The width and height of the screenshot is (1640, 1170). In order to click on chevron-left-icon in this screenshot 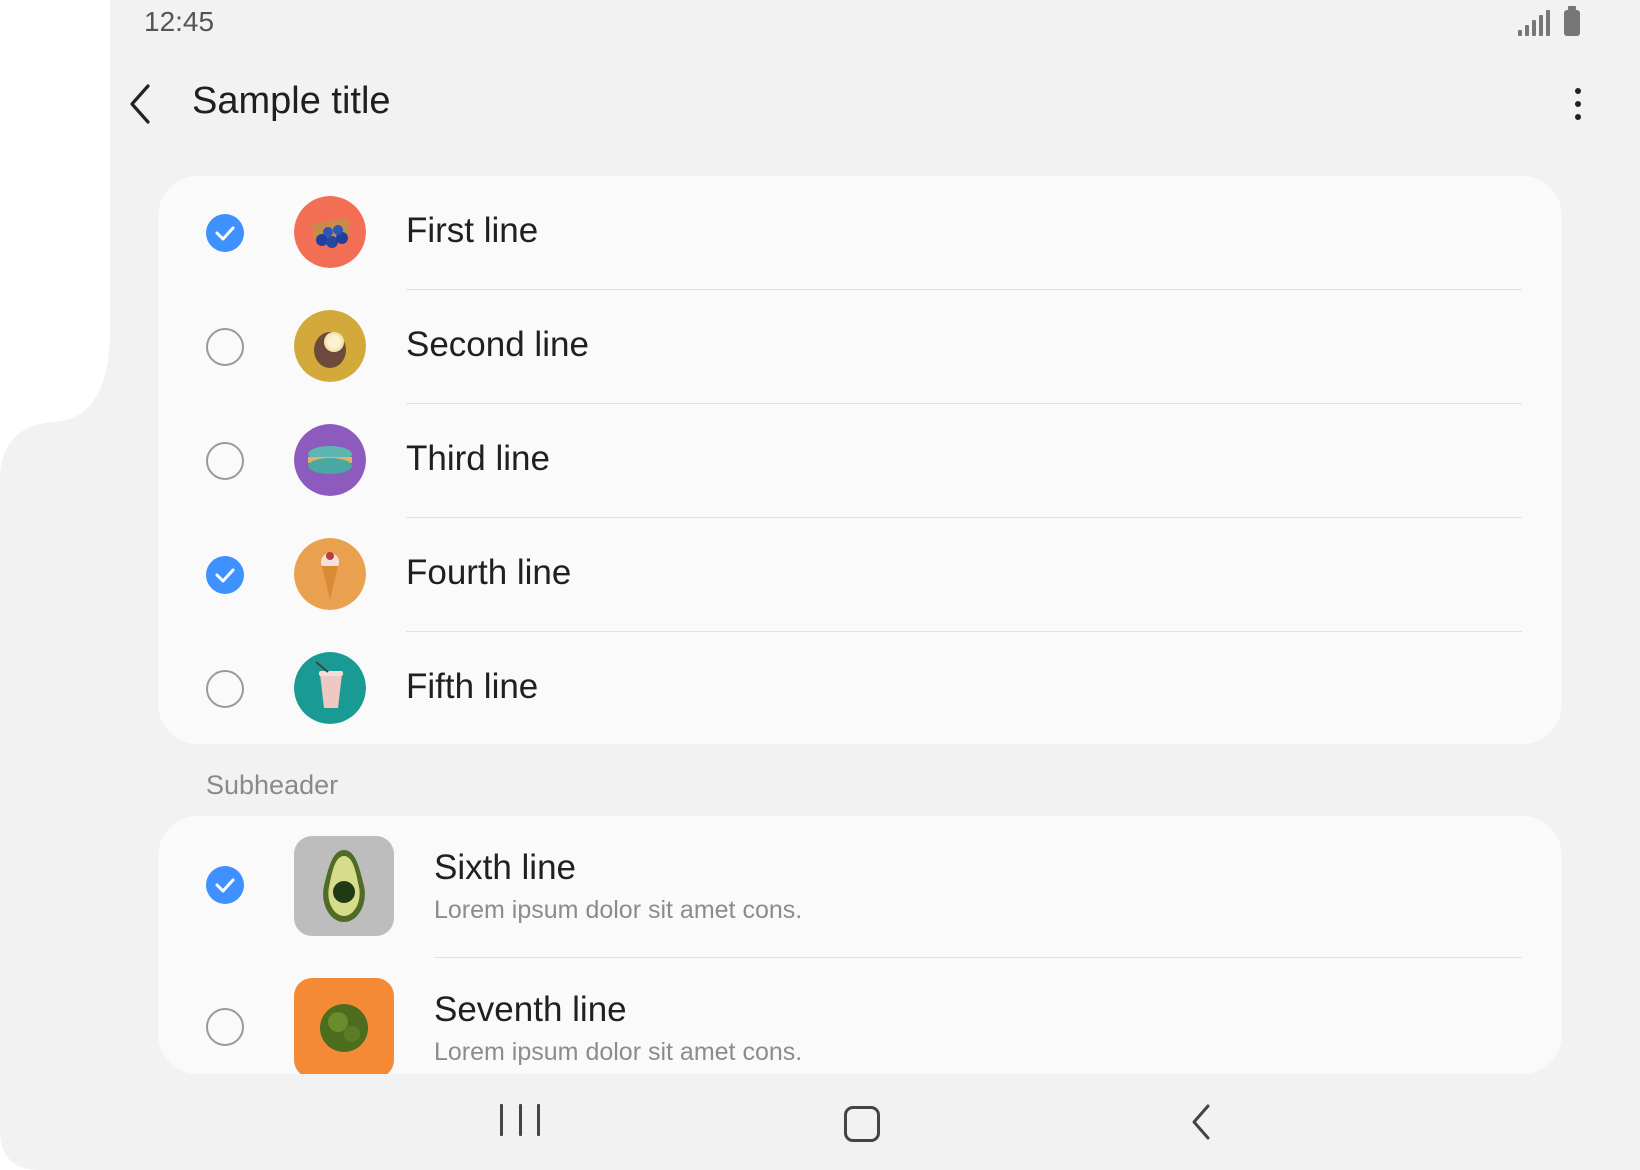, I will do `click(142, 104)`.